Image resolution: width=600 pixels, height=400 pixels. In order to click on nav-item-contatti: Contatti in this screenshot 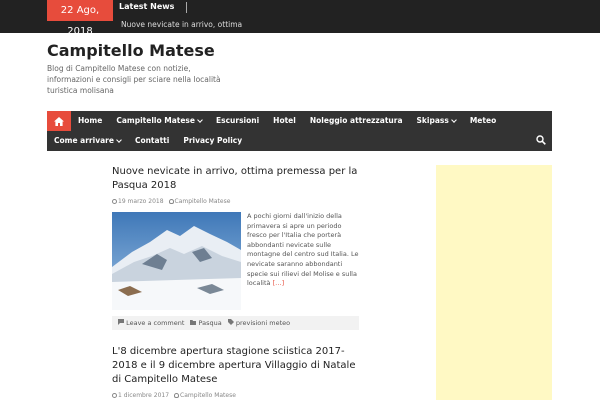, I will do `click(152, 141)`.